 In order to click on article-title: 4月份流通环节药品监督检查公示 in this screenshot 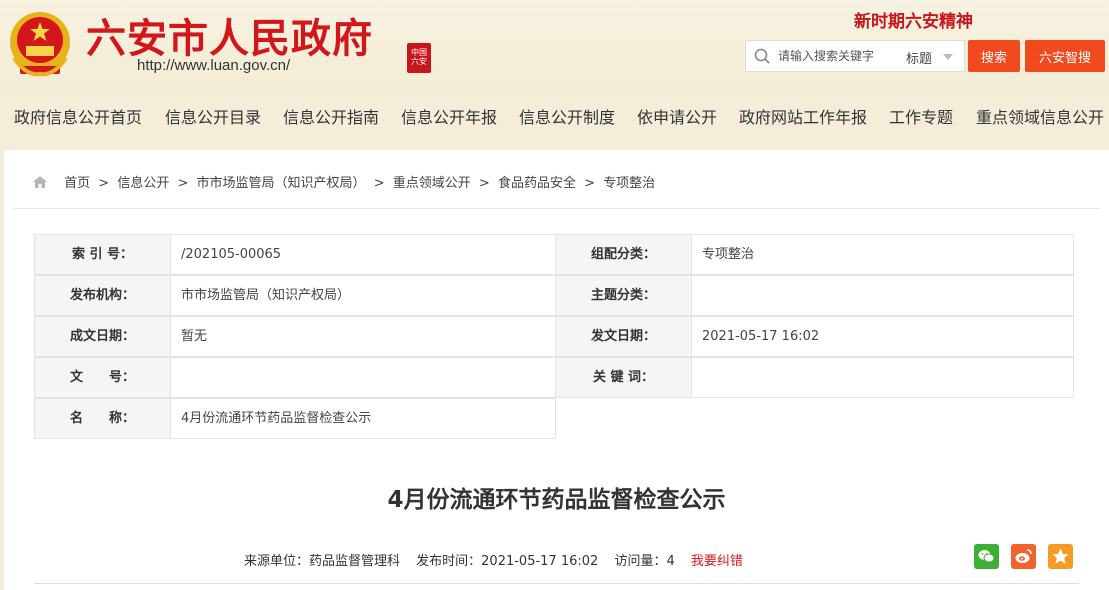, I will do `click(556, 500)`.